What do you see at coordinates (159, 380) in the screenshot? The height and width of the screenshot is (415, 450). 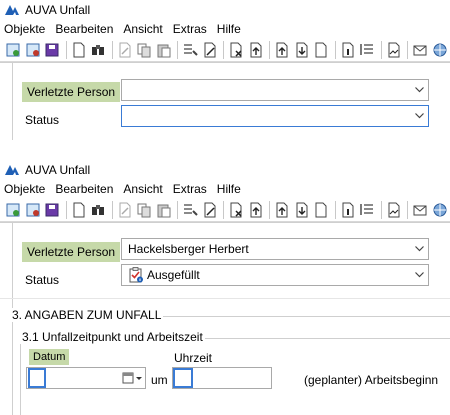 I see `um-label: um` at bounding box center [159, 380].